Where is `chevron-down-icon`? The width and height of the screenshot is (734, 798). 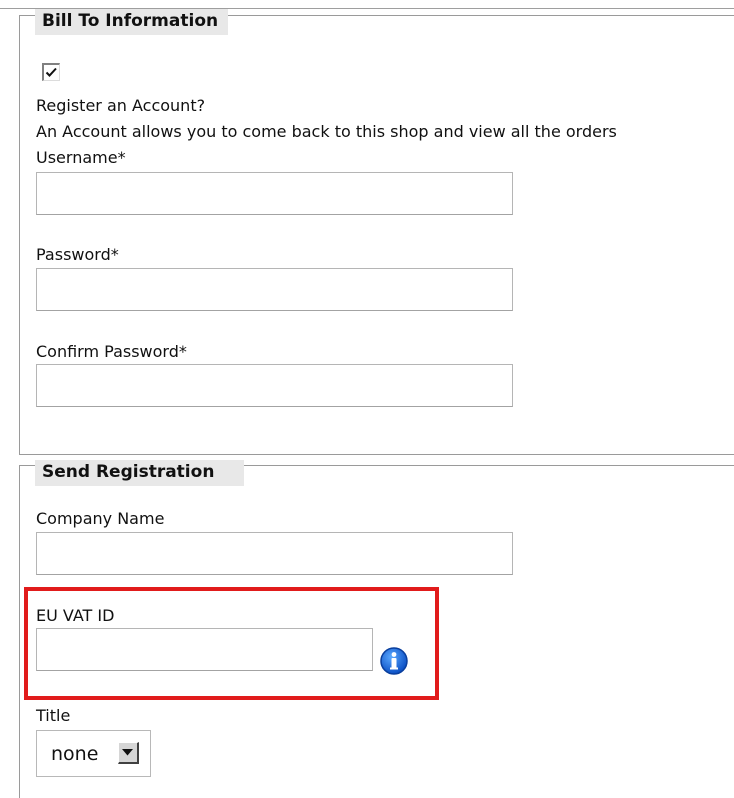
chevron-down-icon is located at coordinates (128, 753).